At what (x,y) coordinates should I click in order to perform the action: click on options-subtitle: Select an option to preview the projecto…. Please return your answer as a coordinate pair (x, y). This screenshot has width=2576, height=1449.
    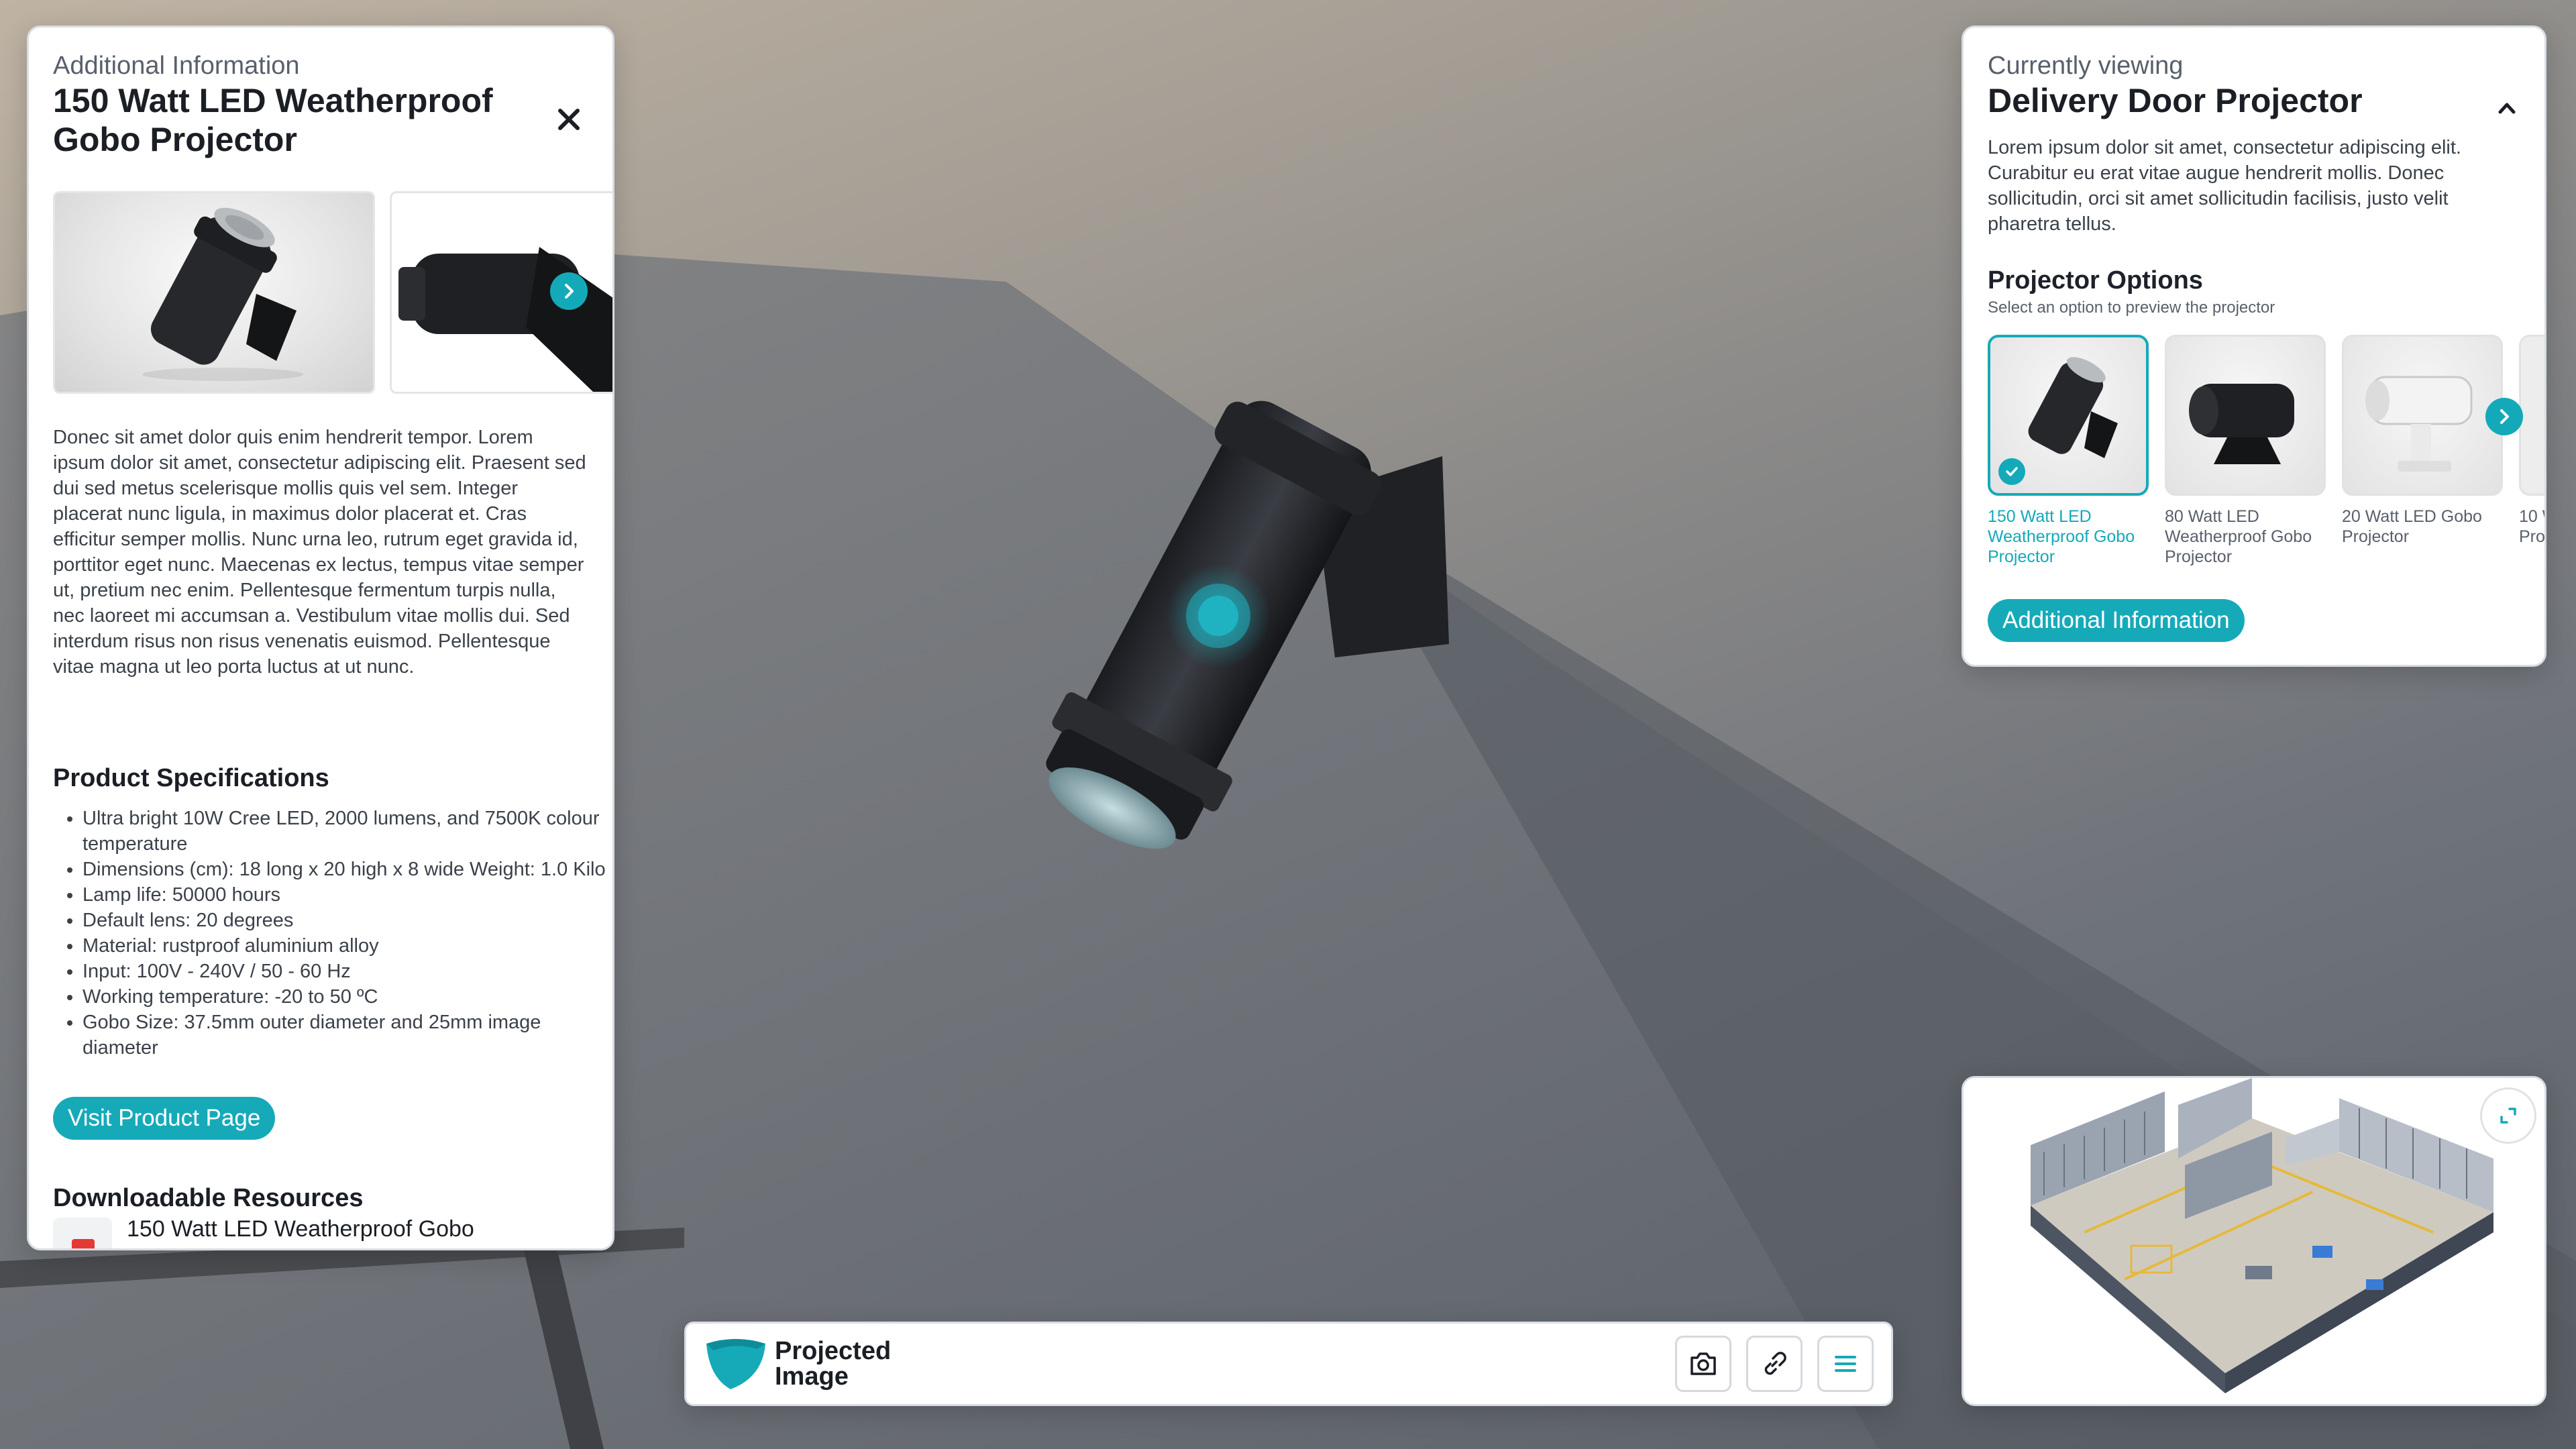
    Looking at the image, I should click on (2131, 308).